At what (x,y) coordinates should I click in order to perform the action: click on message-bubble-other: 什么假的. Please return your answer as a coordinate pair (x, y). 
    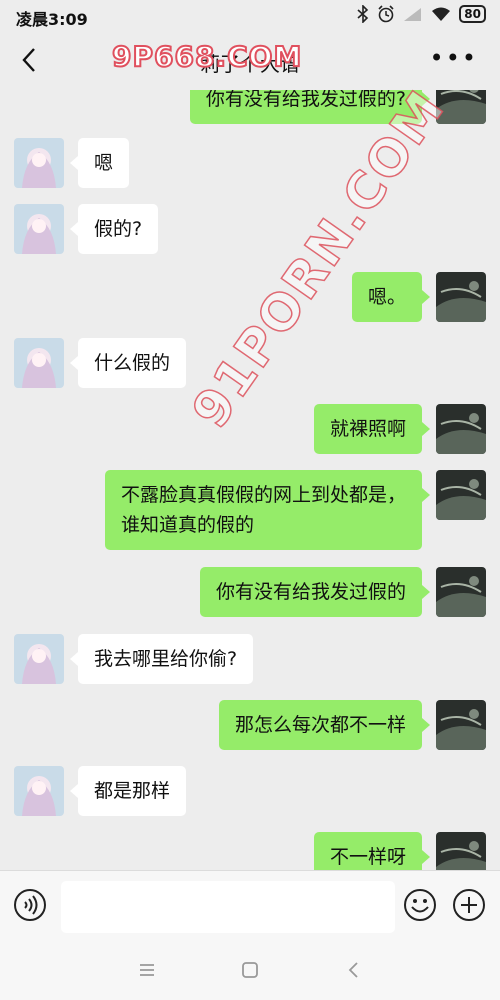
    Looking at the image, I should click on (128, 363).